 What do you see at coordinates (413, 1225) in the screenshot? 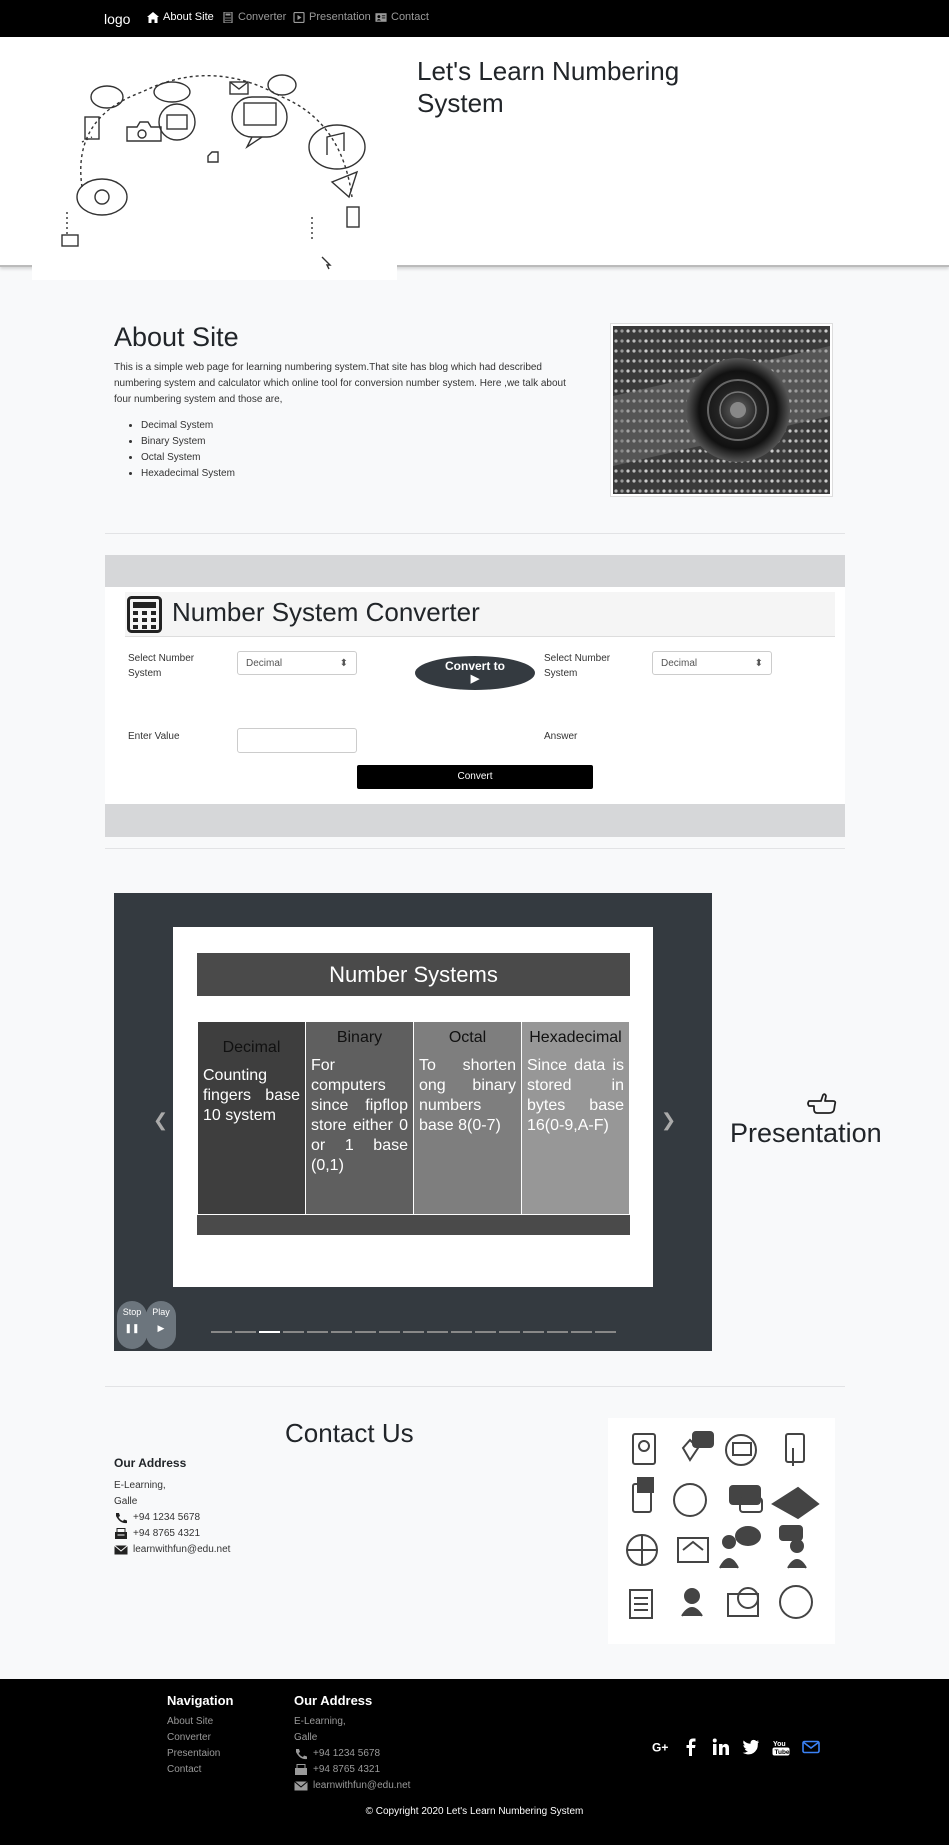
I see `slide-footer-bar` at bounding box center [413, 1225].